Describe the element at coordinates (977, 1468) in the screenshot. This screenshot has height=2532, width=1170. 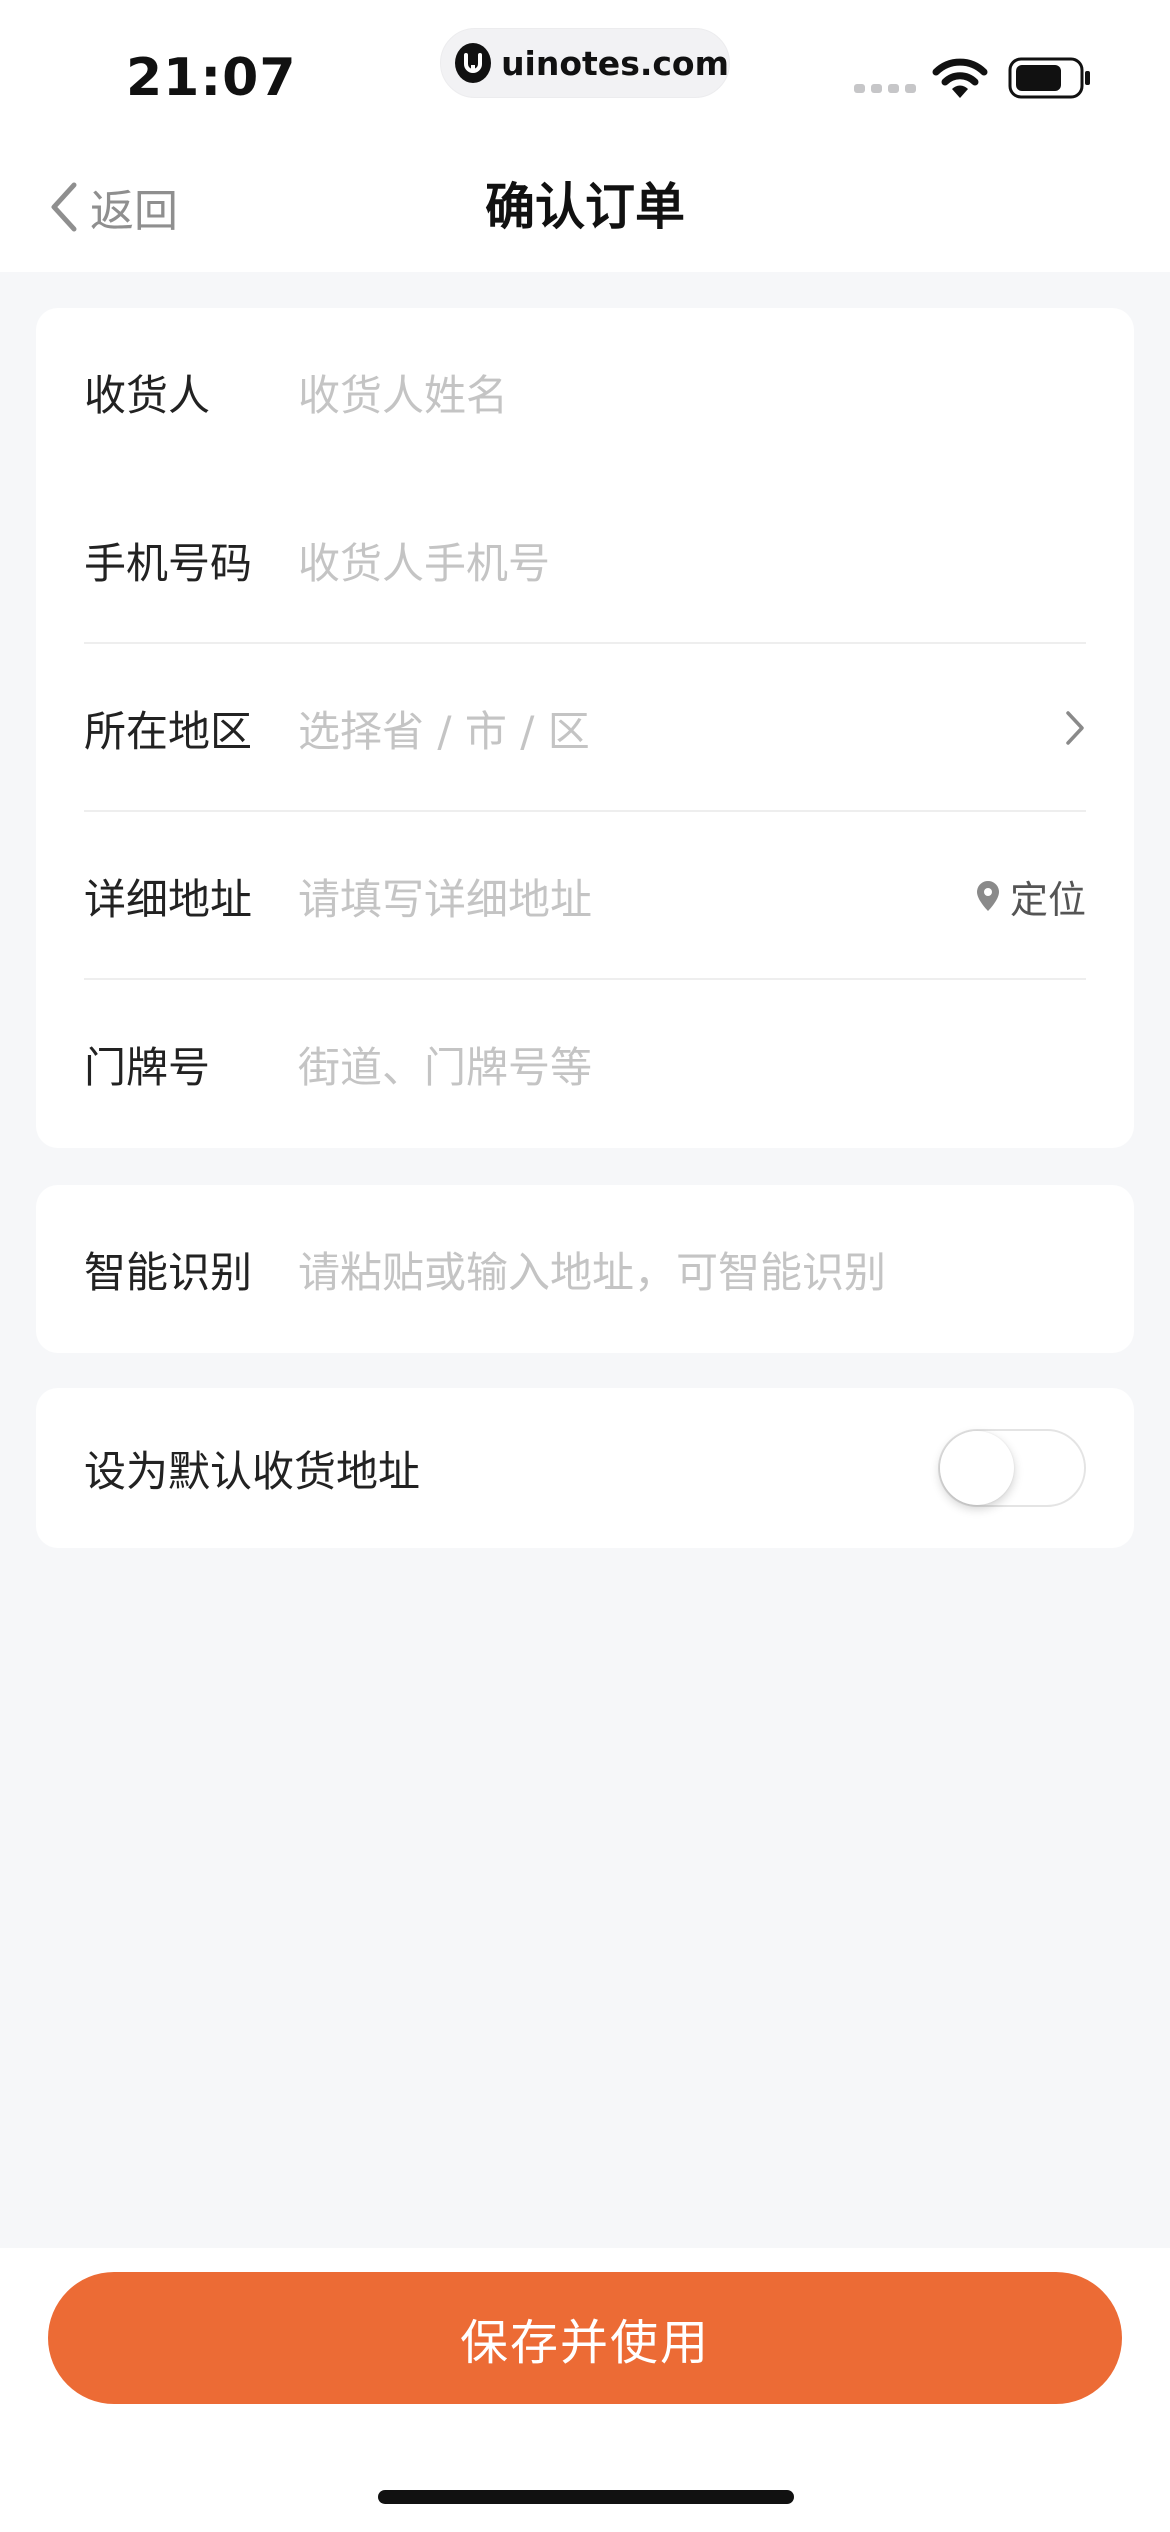
I see `toggle-knob` at that location.